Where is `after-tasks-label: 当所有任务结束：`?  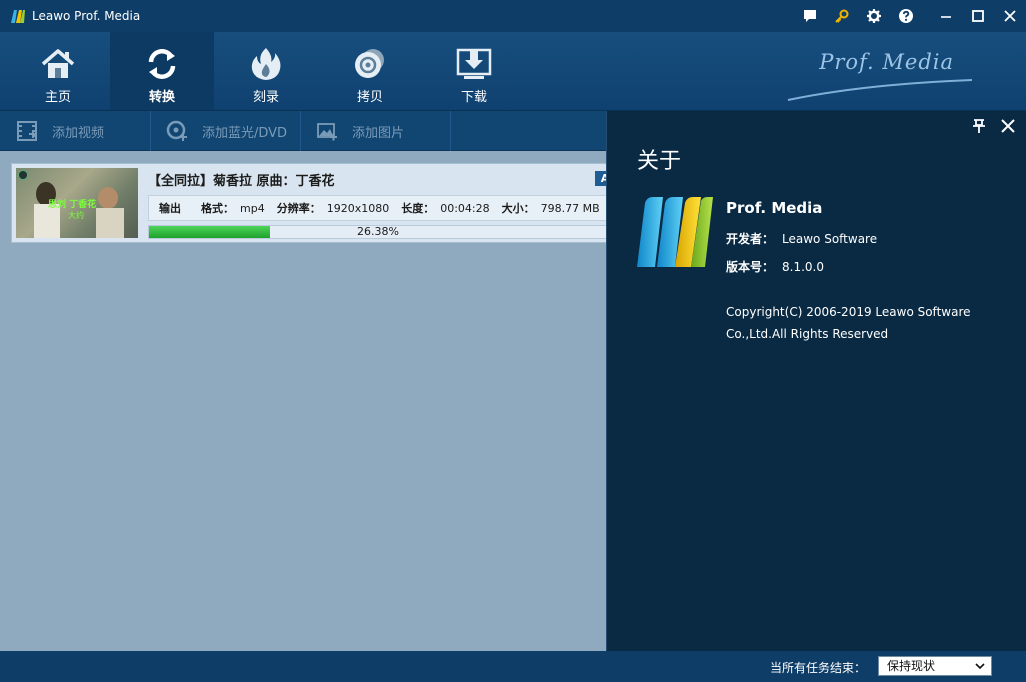 after-tasks-label: 当所有任务结束： is located at coordinates (817, 668).